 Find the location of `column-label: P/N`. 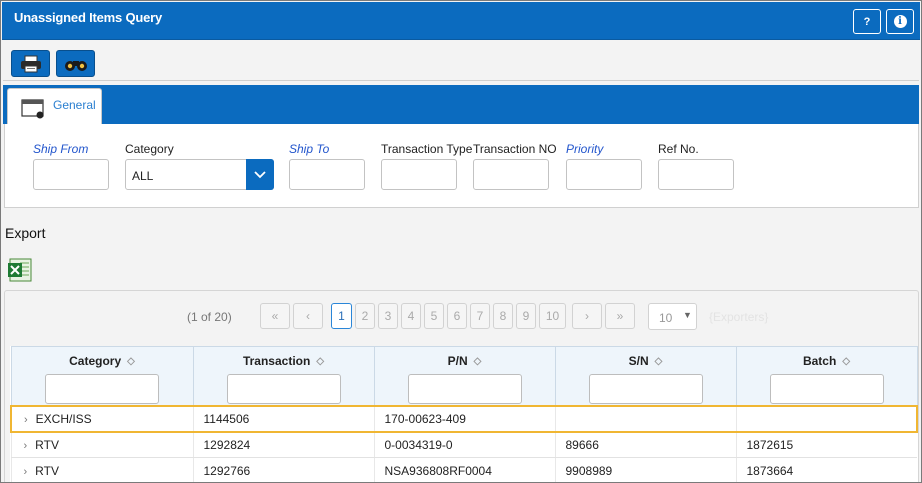

column-label: P/N is located at coordinates (457, 361).